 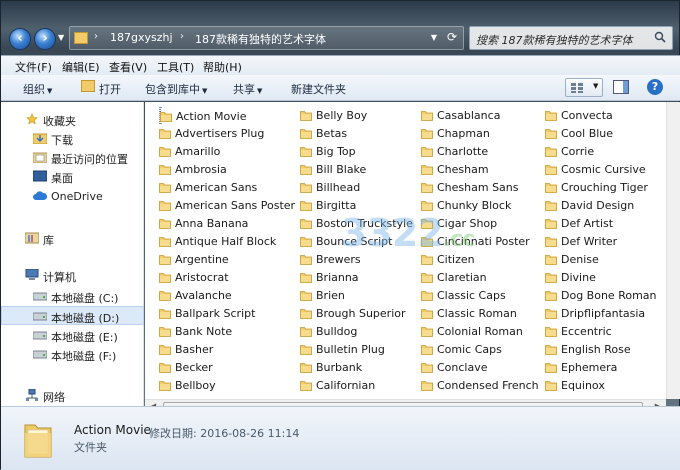 I want to click on file-name: Aristocrat, so click(x=202, y=277).